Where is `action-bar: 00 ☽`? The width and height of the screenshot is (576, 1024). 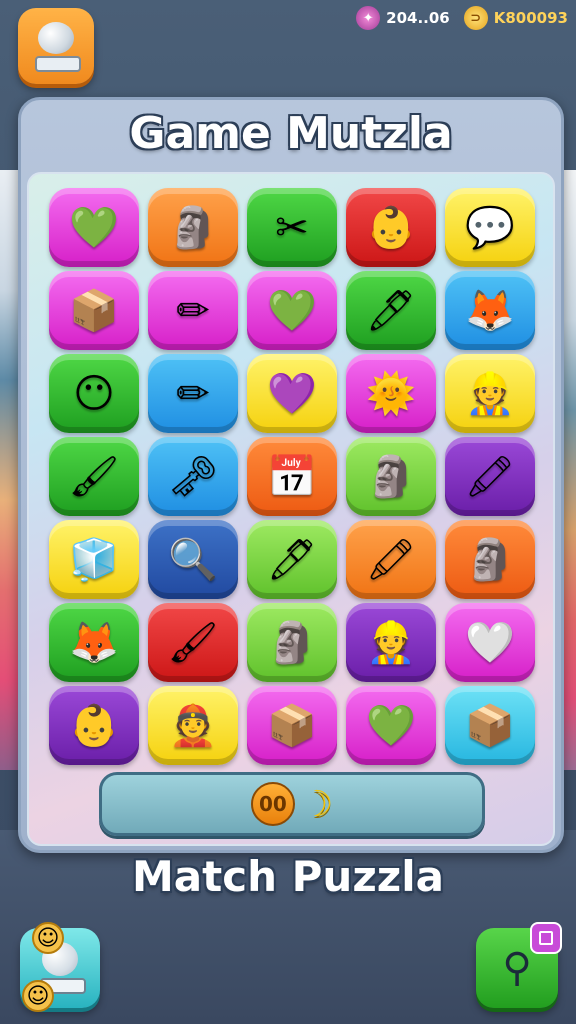 action-bar: 00 ☽ is located at coordinates (292, 804).